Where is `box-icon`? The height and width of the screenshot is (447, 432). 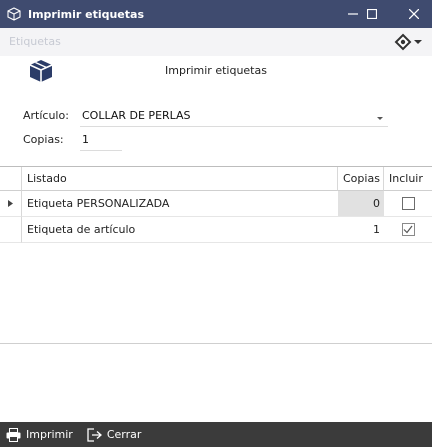
box-icon is located at coordinates (14, 14).